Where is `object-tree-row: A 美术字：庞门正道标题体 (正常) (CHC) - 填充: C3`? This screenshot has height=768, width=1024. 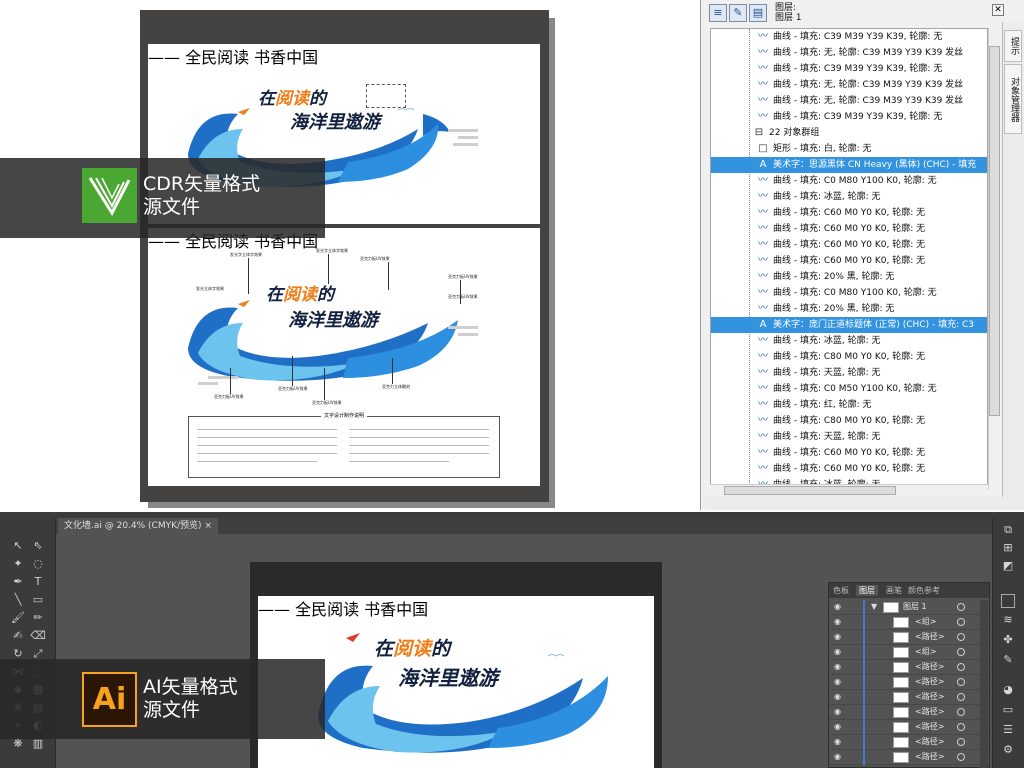
object-tree-row: A 美术字：庞门正道标题体 (正常) (CHC) - 填充: C3 is located at coordinates (849, 325).